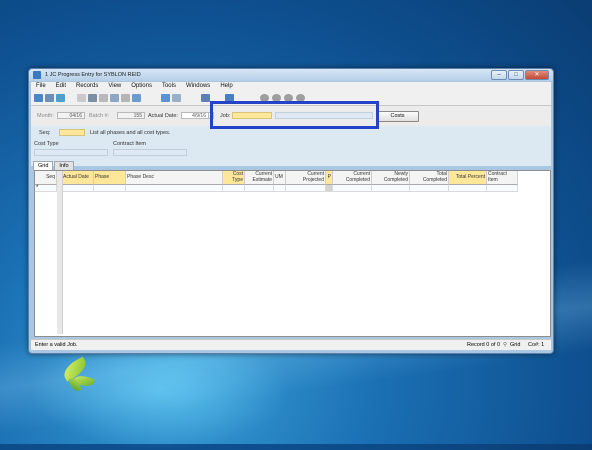  I want to click on actual-date-field: 4/9/16, so click(195, 115).